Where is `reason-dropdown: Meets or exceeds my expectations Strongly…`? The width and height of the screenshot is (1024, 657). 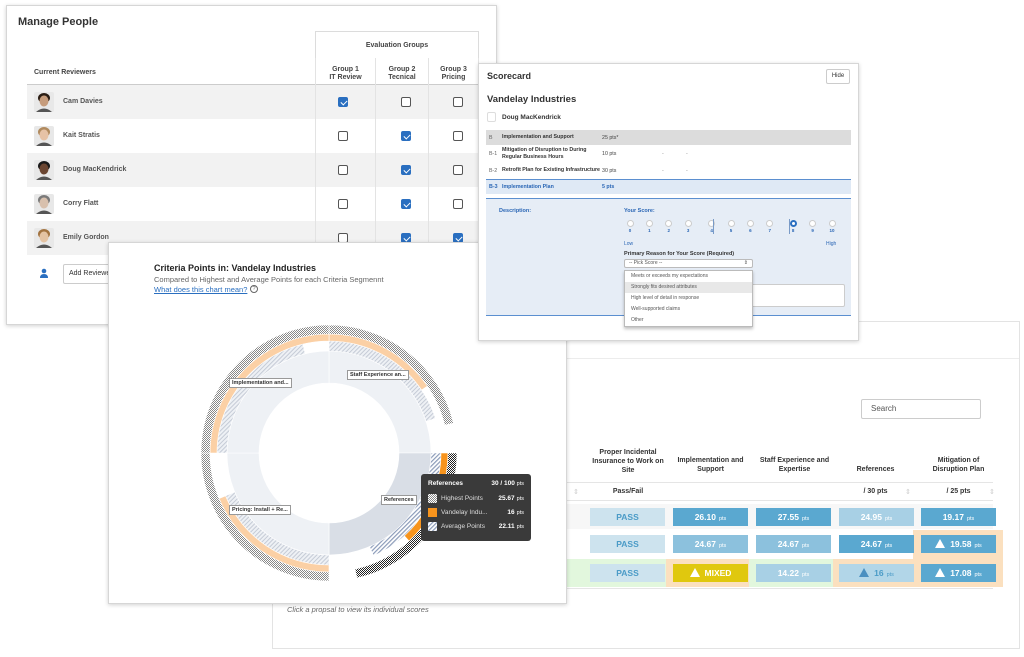 reason-dropdown: Meets or exceeds my expectations Strongly… is located at coordinates (688, 298).